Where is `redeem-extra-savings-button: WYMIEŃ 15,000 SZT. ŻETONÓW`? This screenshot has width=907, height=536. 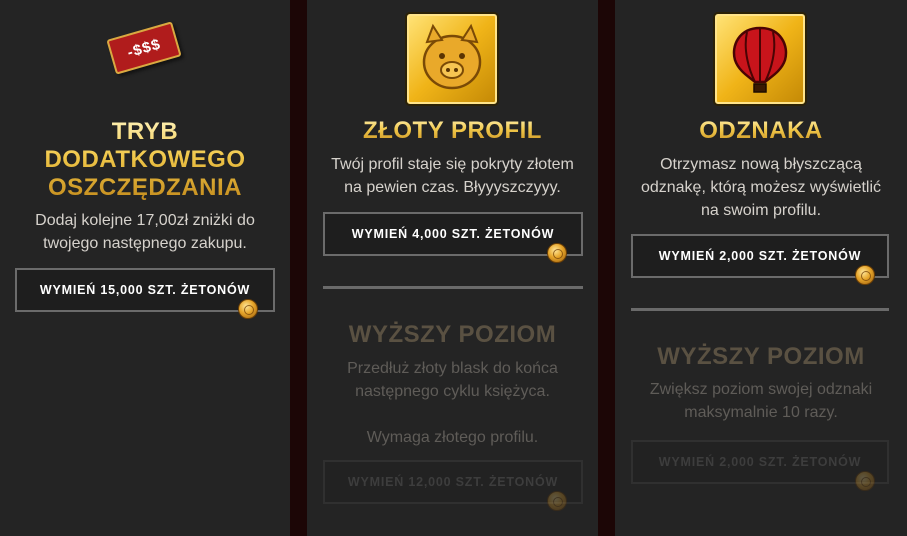 redeem-extra-savings-button: WYMIEŃ 15,000 SZT. ŻETONÓW is located at coordinates (145, 290).